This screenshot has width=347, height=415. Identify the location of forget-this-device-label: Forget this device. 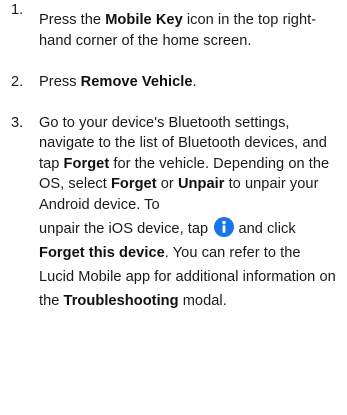
(102, 253).